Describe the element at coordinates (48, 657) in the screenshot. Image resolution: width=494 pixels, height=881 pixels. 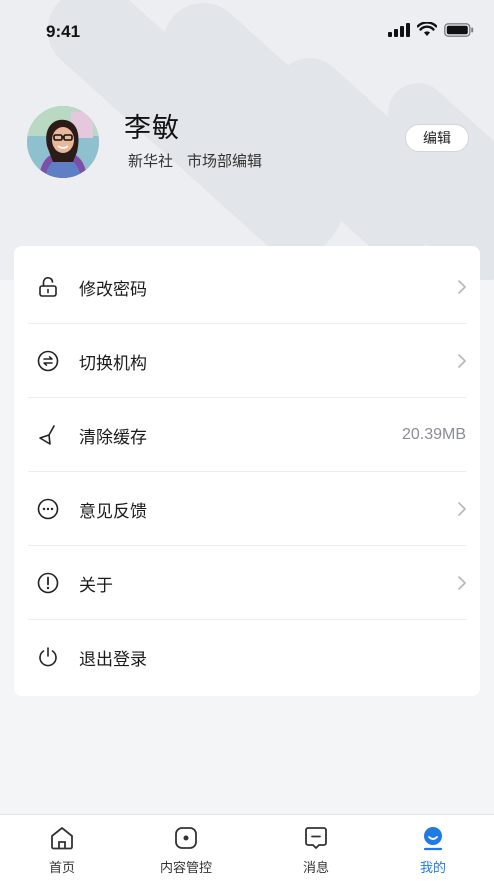
I see `power-icon` at that location.